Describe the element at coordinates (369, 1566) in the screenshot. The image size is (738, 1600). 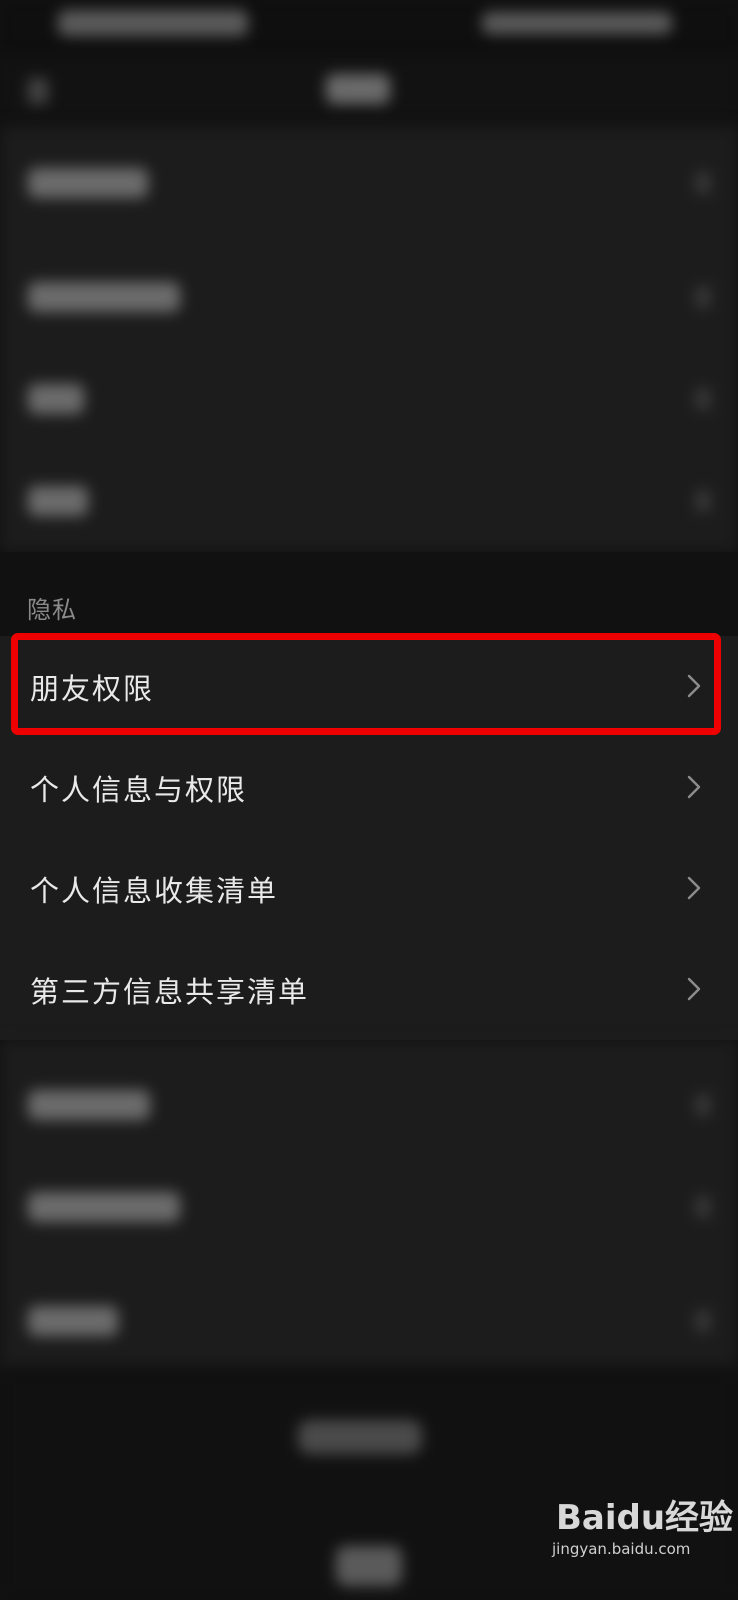
I see `blurred-bottom-element` at that location.